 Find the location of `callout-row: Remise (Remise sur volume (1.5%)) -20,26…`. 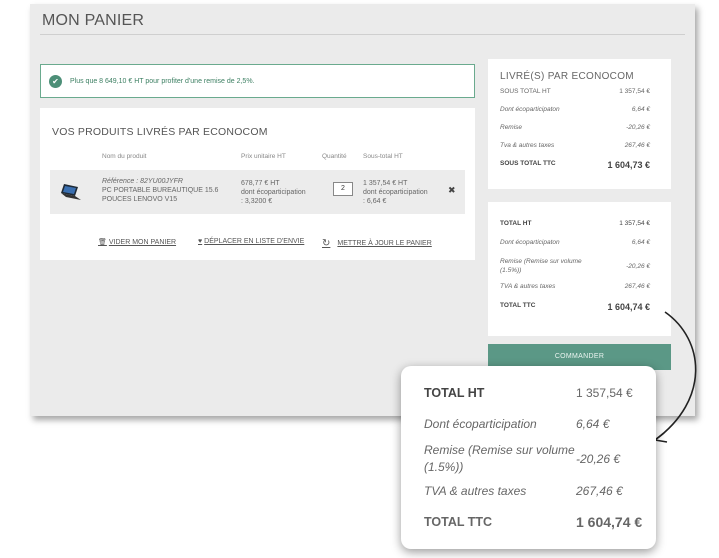

callout-row: Remise (Remise sur volume (1.5%)) -20,26… is located at coordinates (522, 458).